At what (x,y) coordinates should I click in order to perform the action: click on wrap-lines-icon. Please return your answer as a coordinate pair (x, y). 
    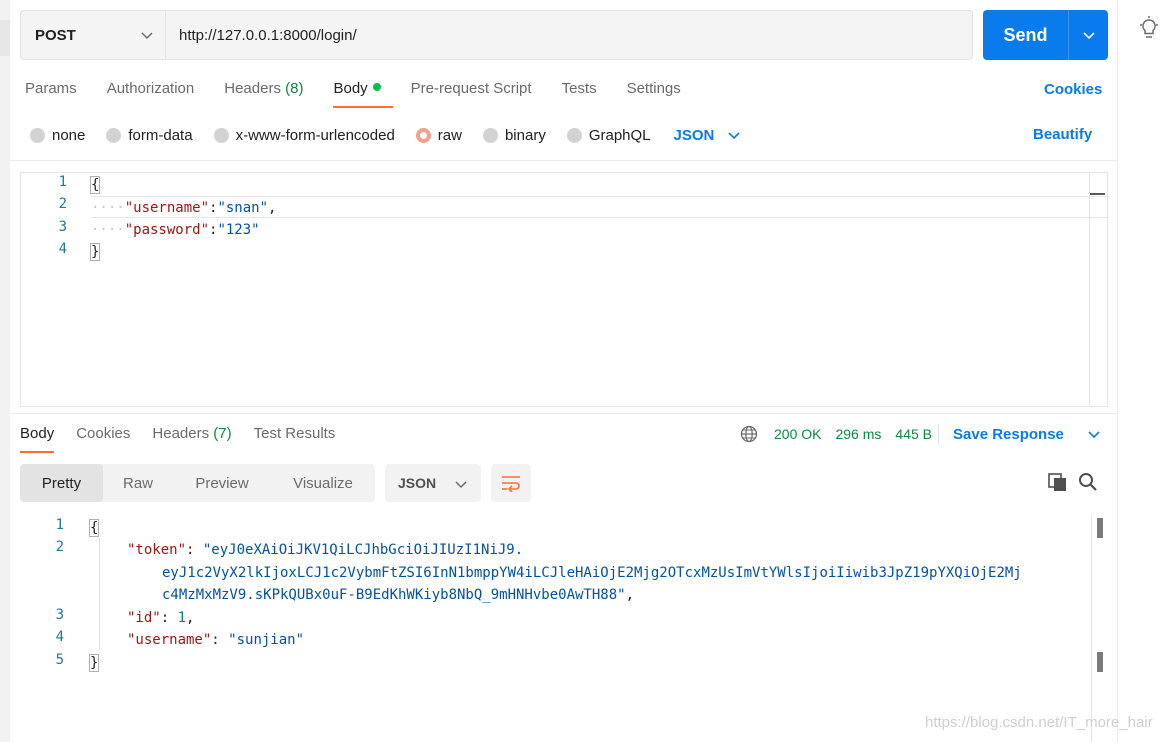
    Looking at the image, I should click on (511, 484).